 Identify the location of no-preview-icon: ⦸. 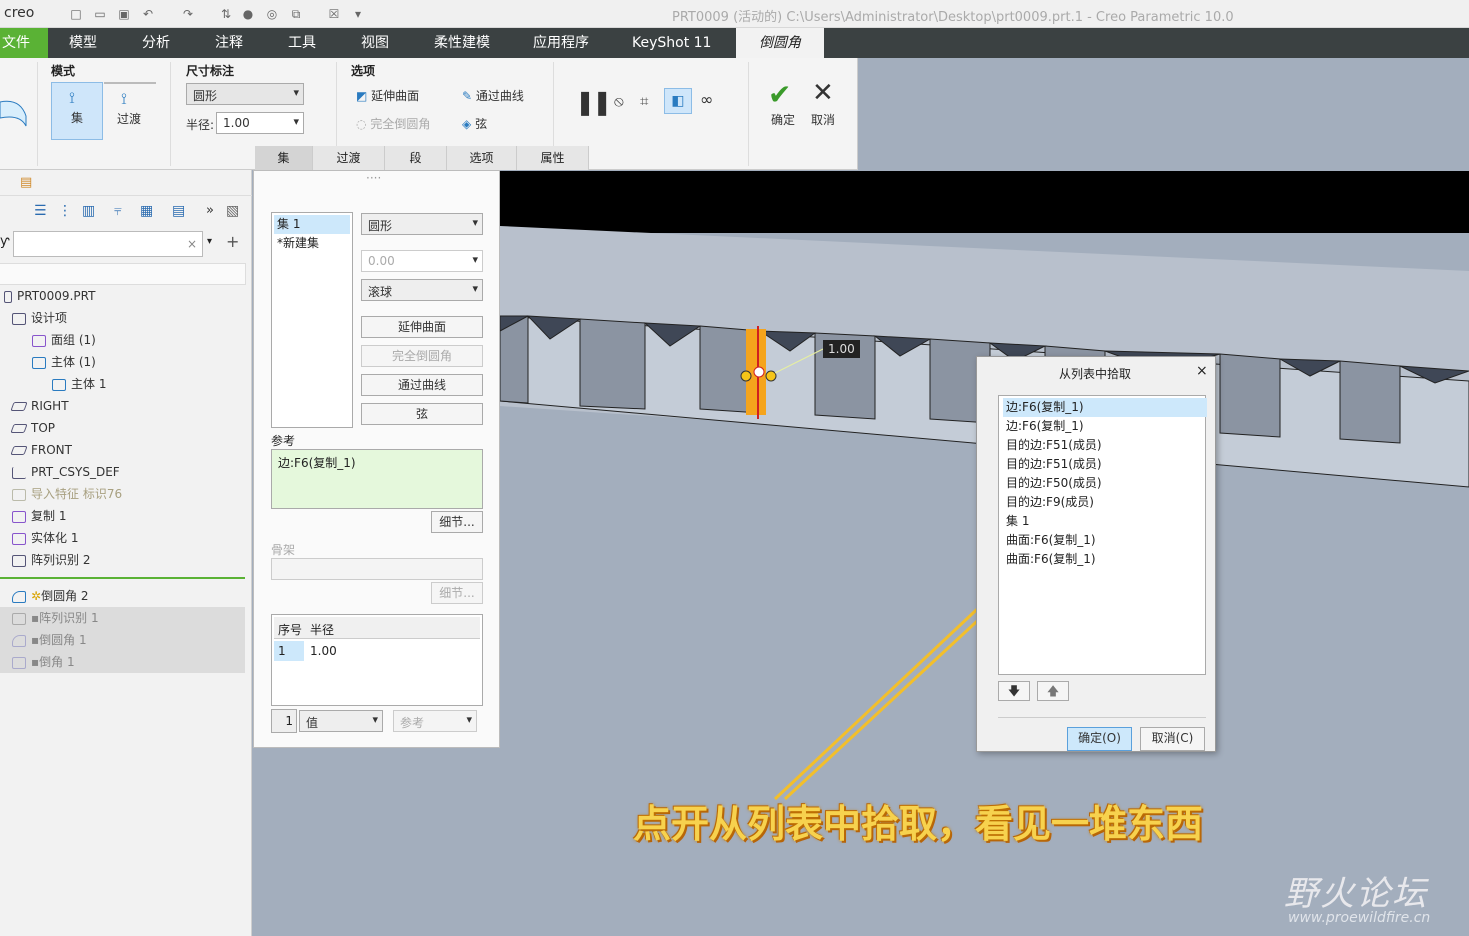
(619, 101).